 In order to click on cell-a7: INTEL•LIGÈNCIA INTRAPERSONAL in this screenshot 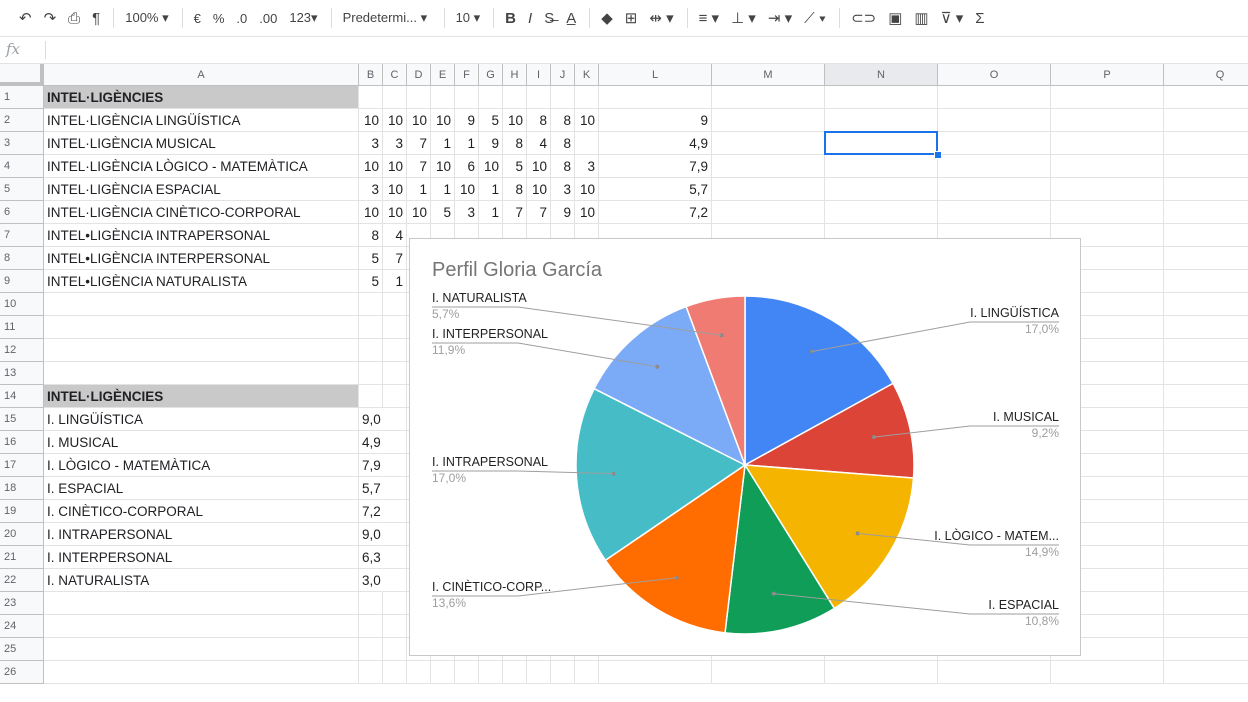, I will do `click(201, 235)`.